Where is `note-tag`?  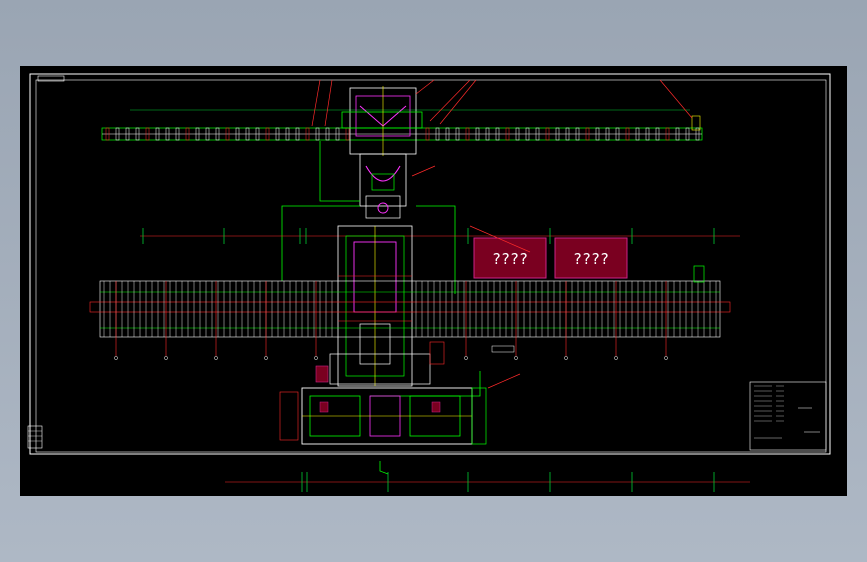
note-tag is located at coordinates (503, 349).